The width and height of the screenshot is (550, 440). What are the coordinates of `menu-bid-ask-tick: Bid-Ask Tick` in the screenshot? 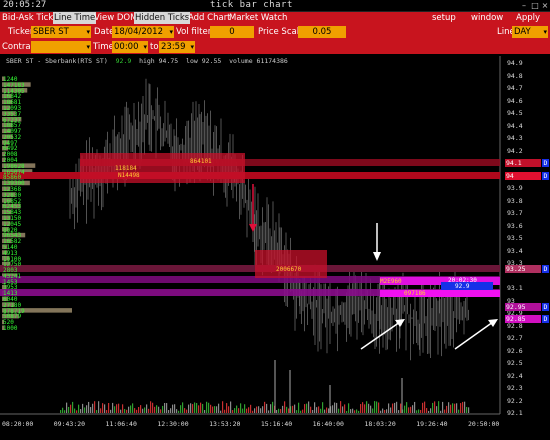 It's located at (27, 18).